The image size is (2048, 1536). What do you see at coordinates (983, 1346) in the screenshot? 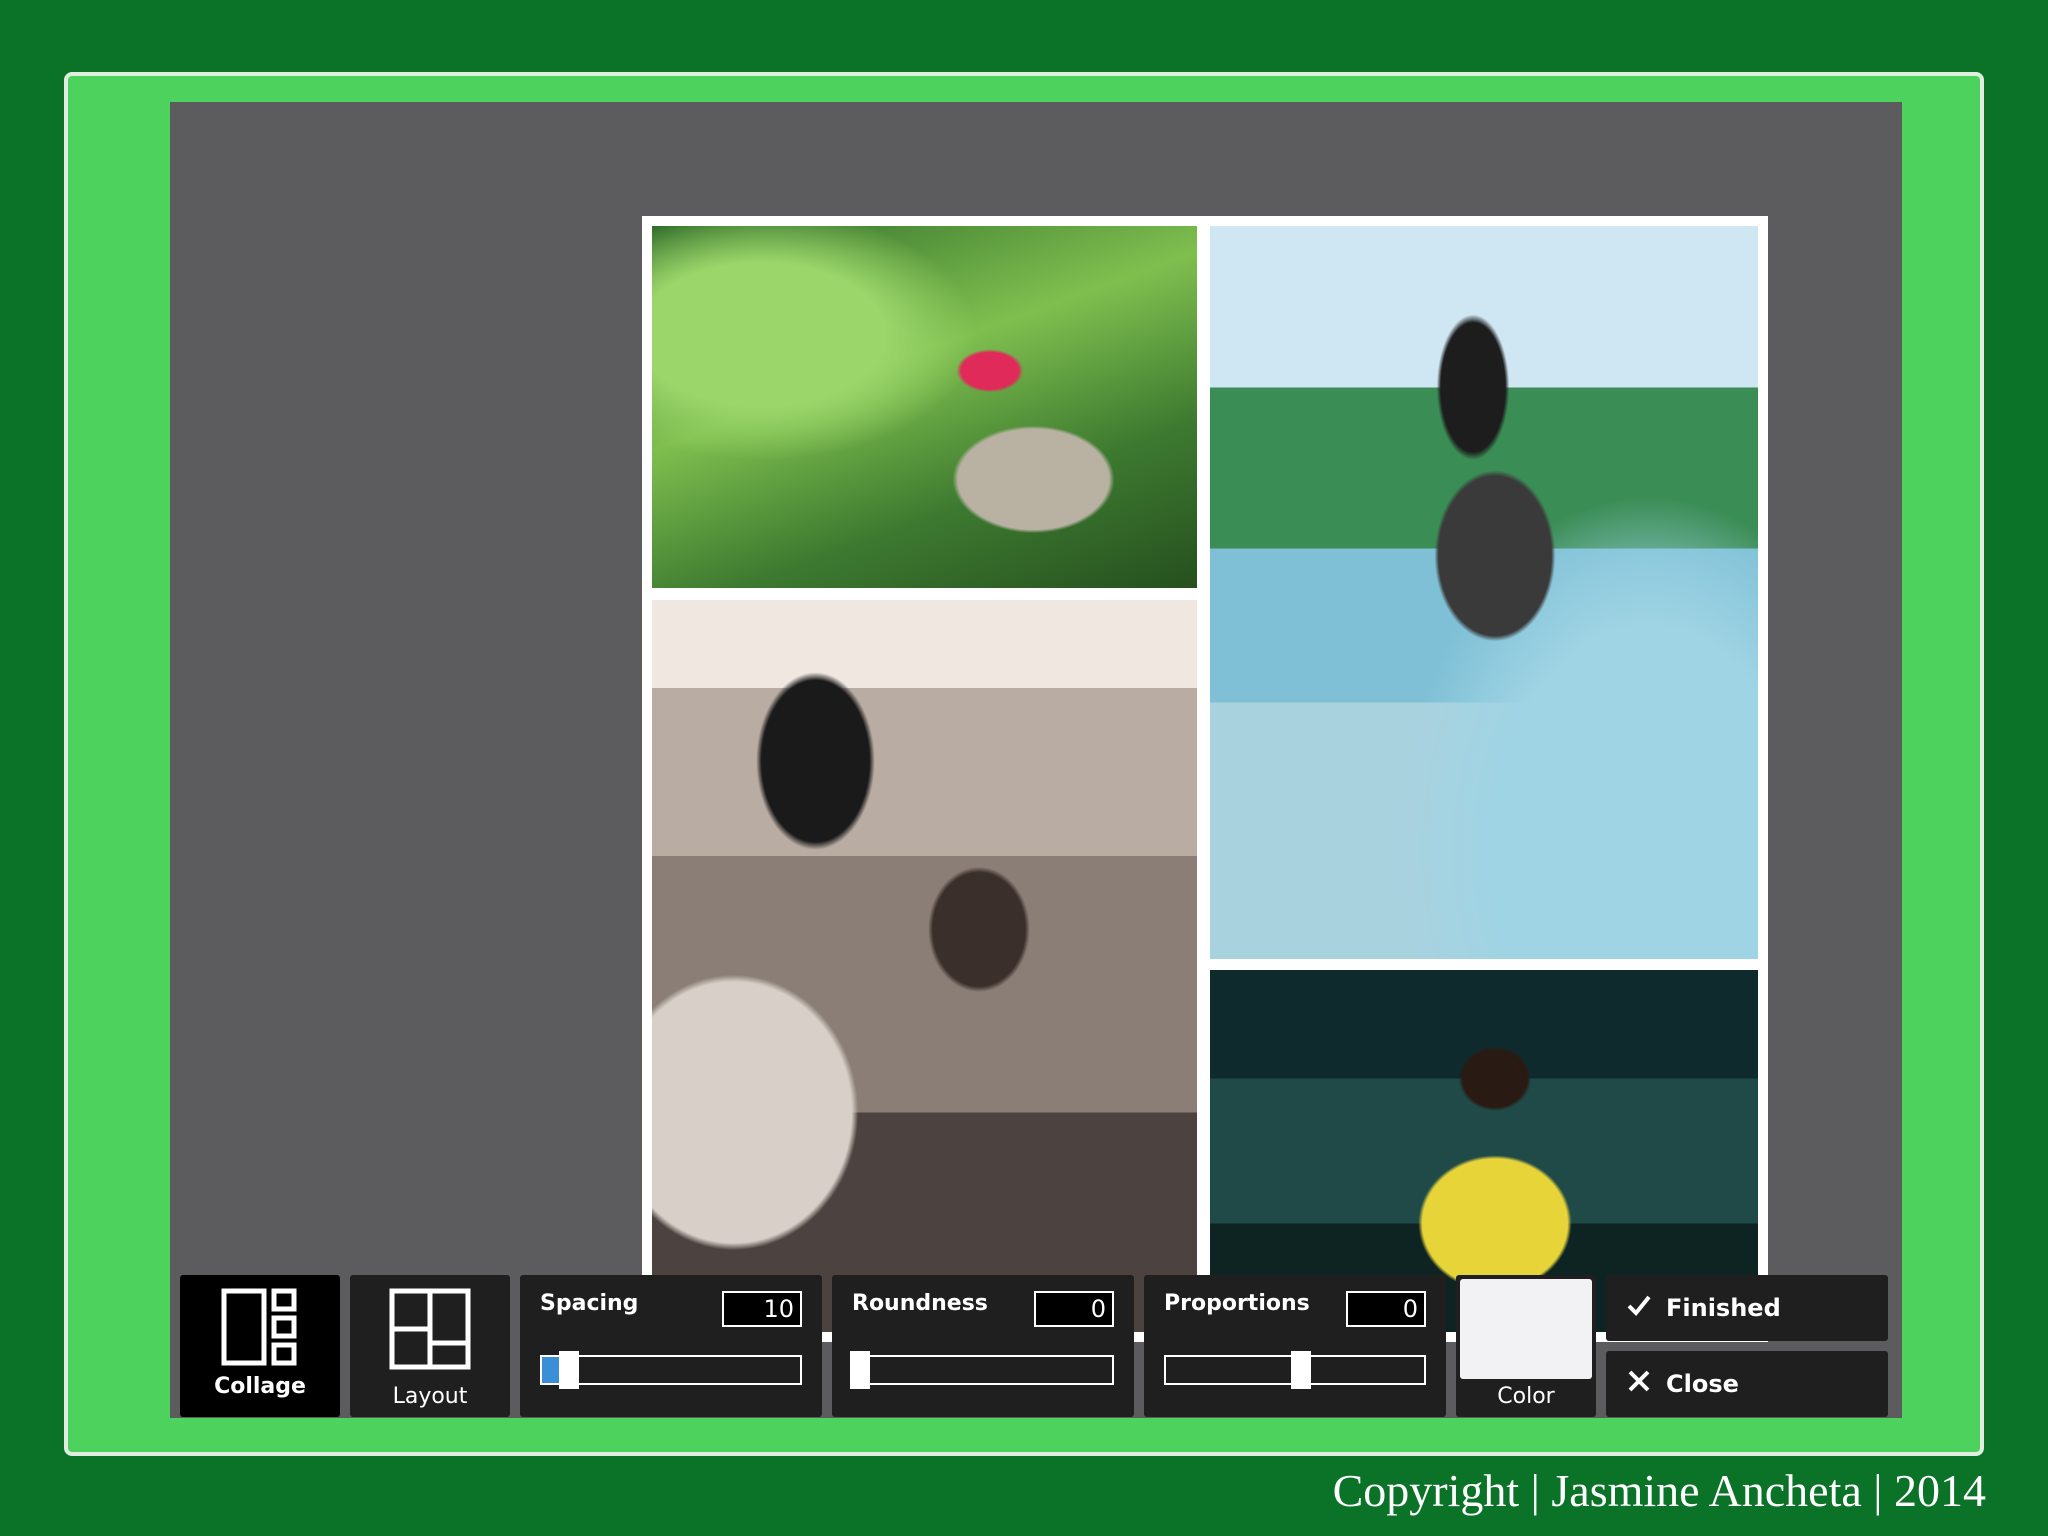
I see `roundness-control: Roundness 0` at bounding box center [983, 1346].